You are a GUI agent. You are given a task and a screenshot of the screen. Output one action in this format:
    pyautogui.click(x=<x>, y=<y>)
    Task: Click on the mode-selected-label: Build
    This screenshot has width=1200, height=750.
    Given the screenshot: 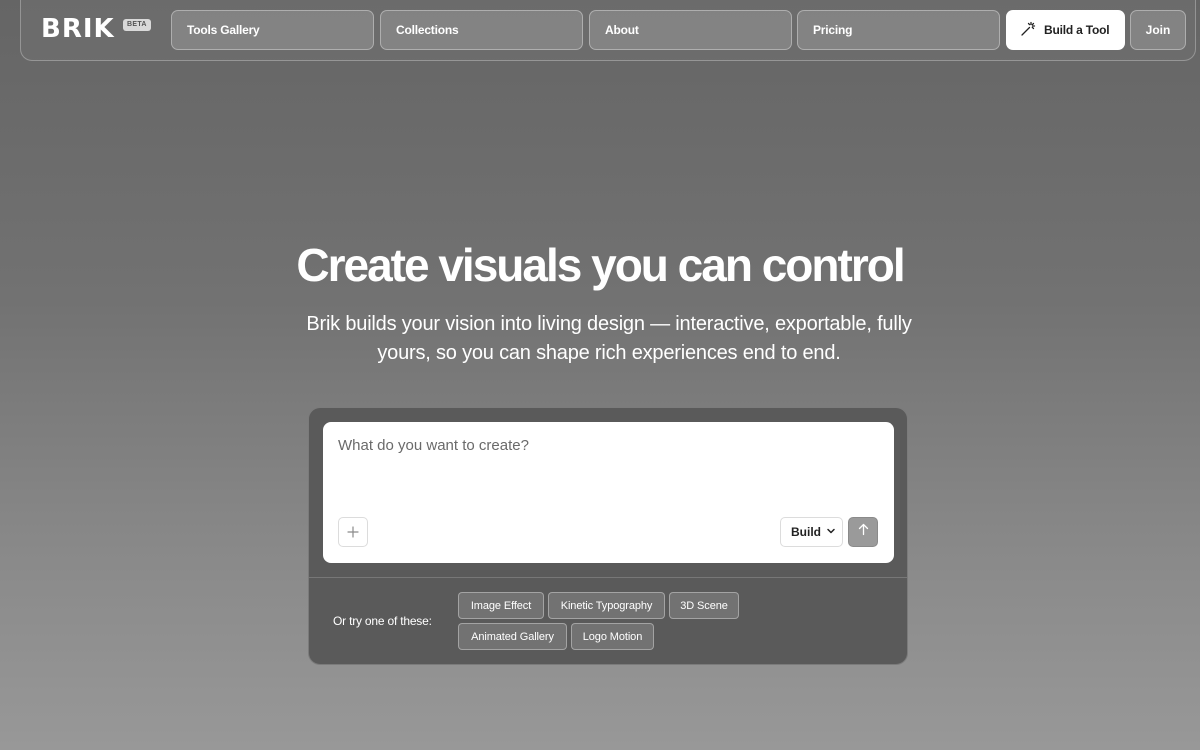 What is the action you would take?
    pyautogui.click(x=806, y=532)
    